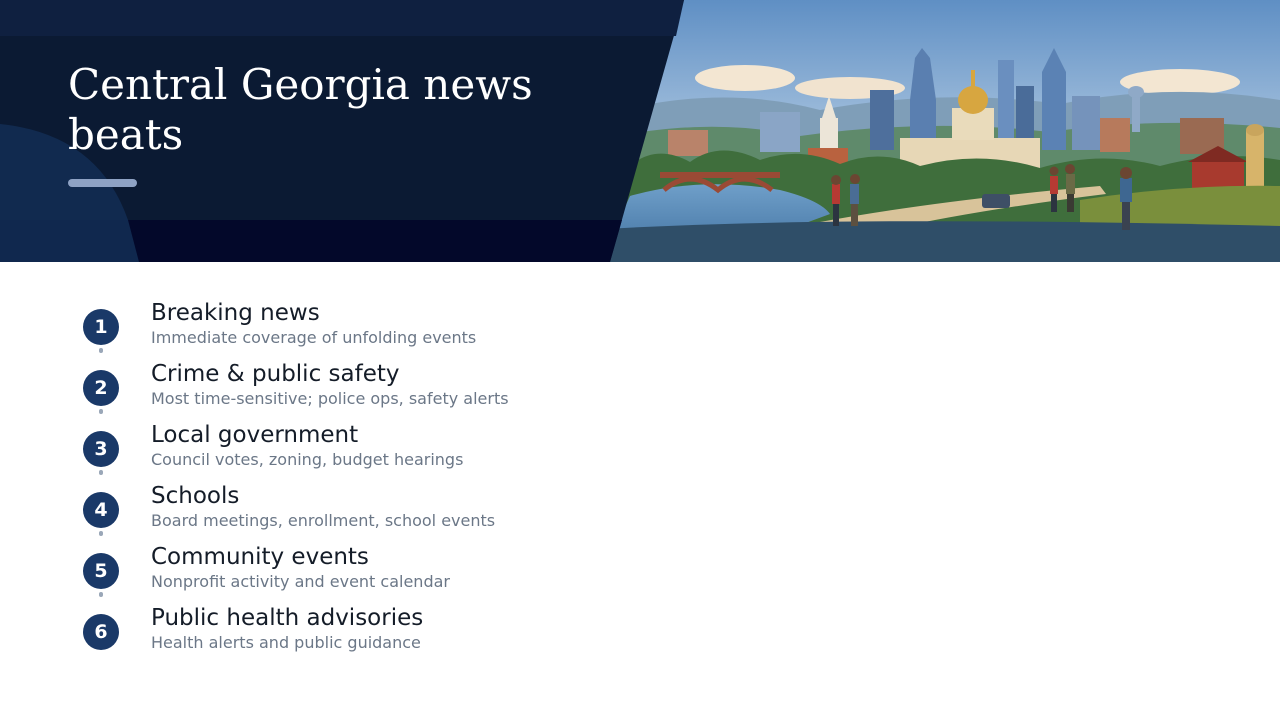 The width and height of the screenshot is (1280, 720). What do you see at coordinates (101, 571) in the screenshot?
I see `number-badge: 5` at bounding box center [101, 571].